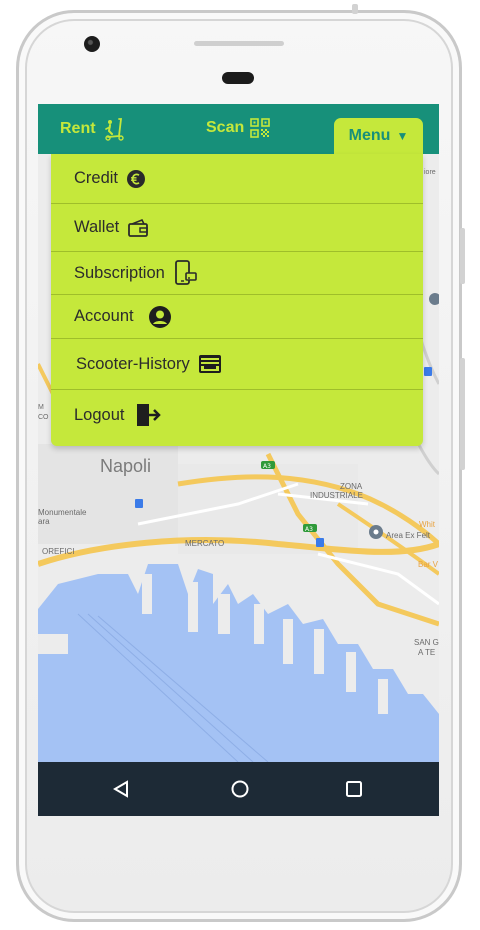 Image resolution: width=480 pixels, height=930 pixels. I want to click on map-label-white: Whit, so click(427, 524).